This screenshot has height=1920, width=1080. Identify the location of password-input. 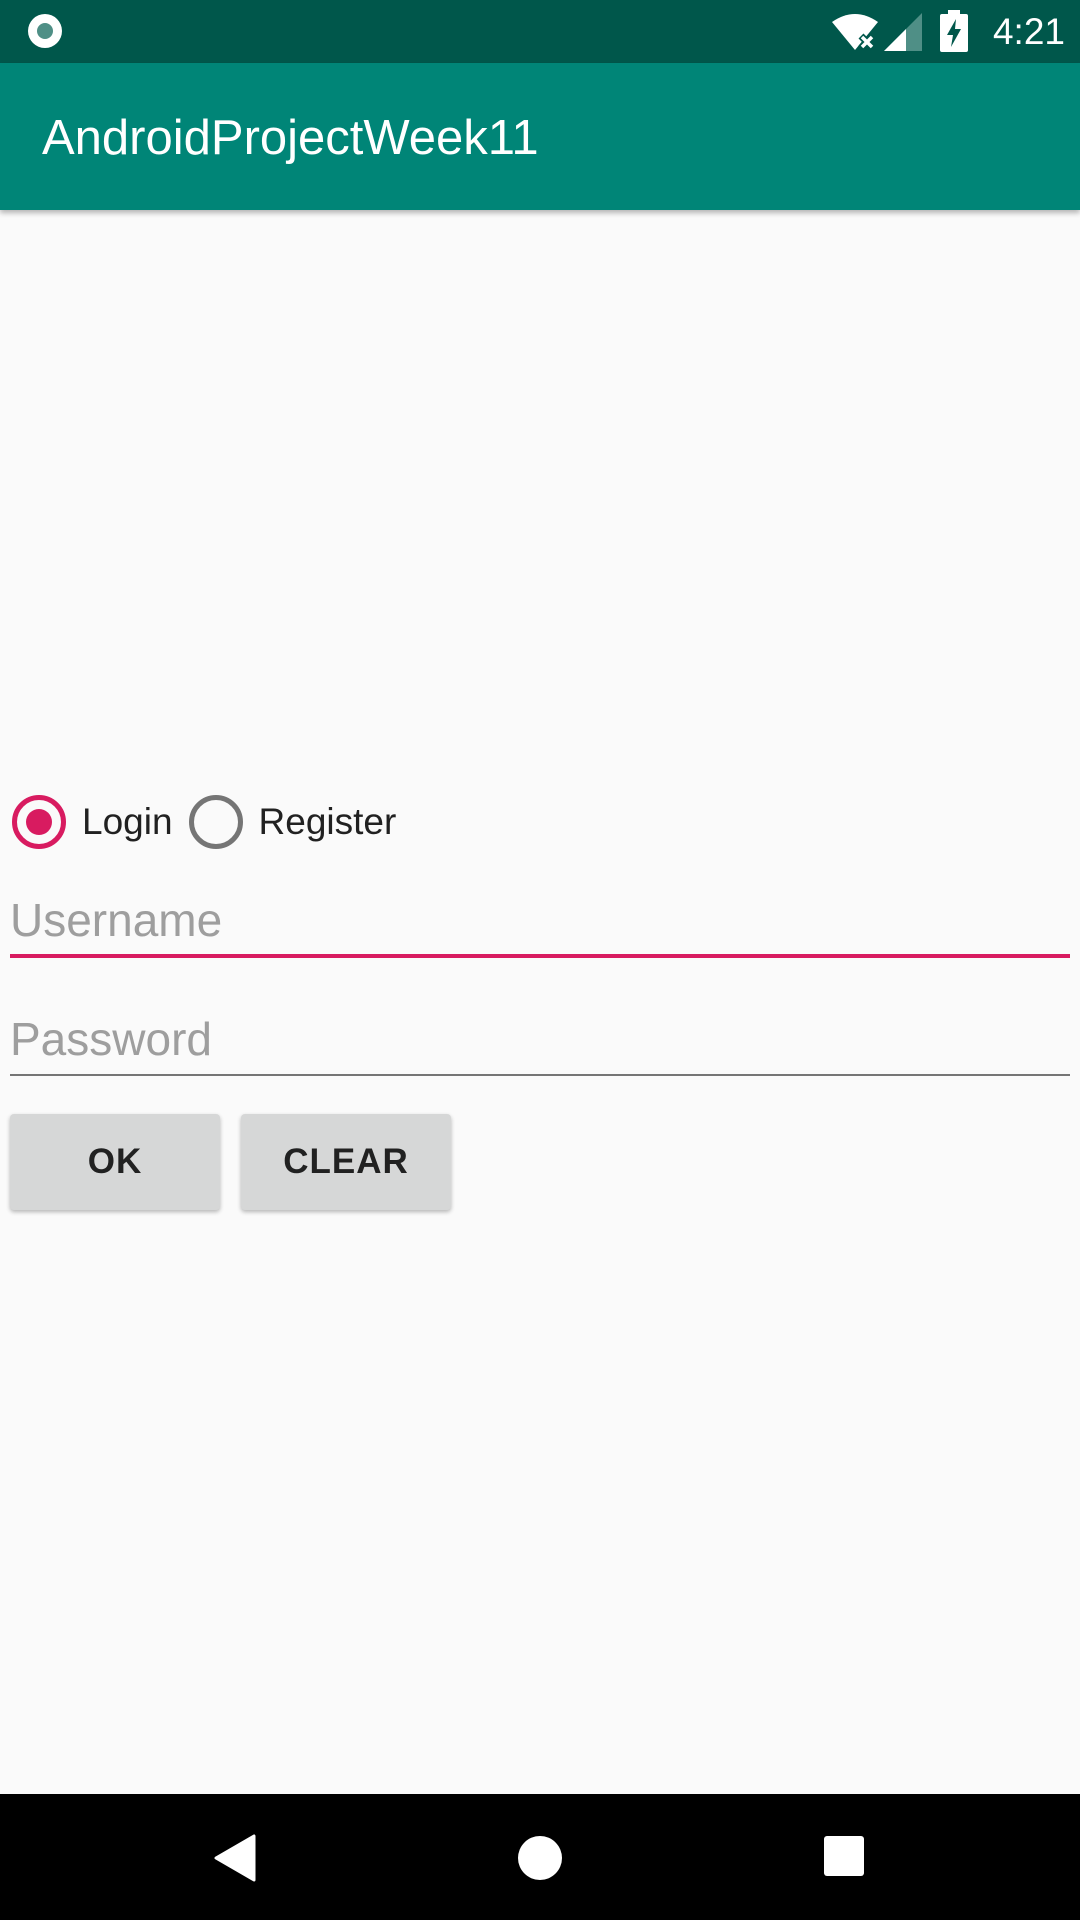
(540, 1039).